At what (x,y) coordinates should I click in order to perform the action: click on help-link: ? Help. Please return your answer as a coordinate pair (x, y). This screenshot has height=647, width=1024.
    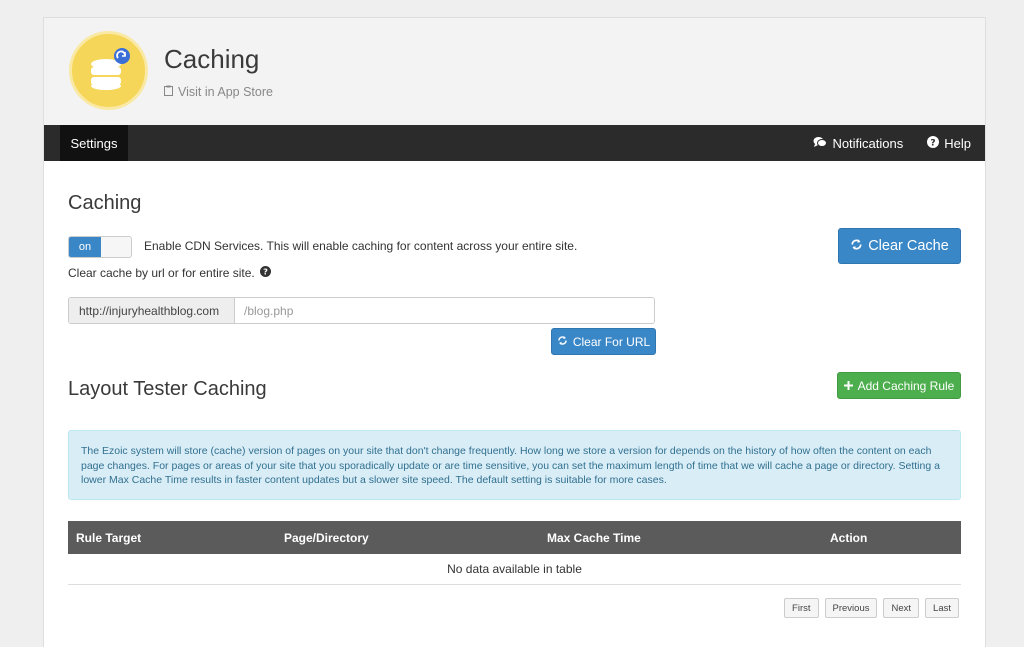
    Looking at the image, I should click on (949, 143).